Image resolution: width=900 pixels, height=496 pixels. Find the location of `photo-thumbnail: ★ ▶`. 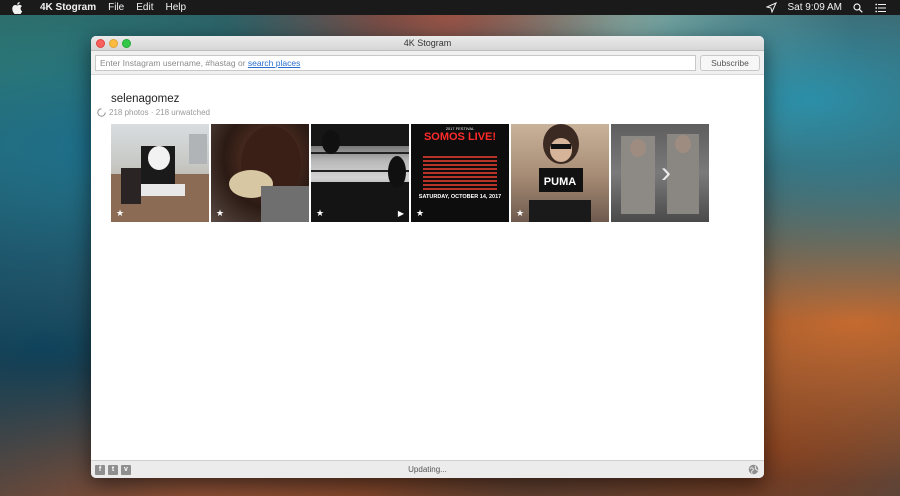

photo-thumbnail: ★ ▶ is located at coordinates (360, 173).